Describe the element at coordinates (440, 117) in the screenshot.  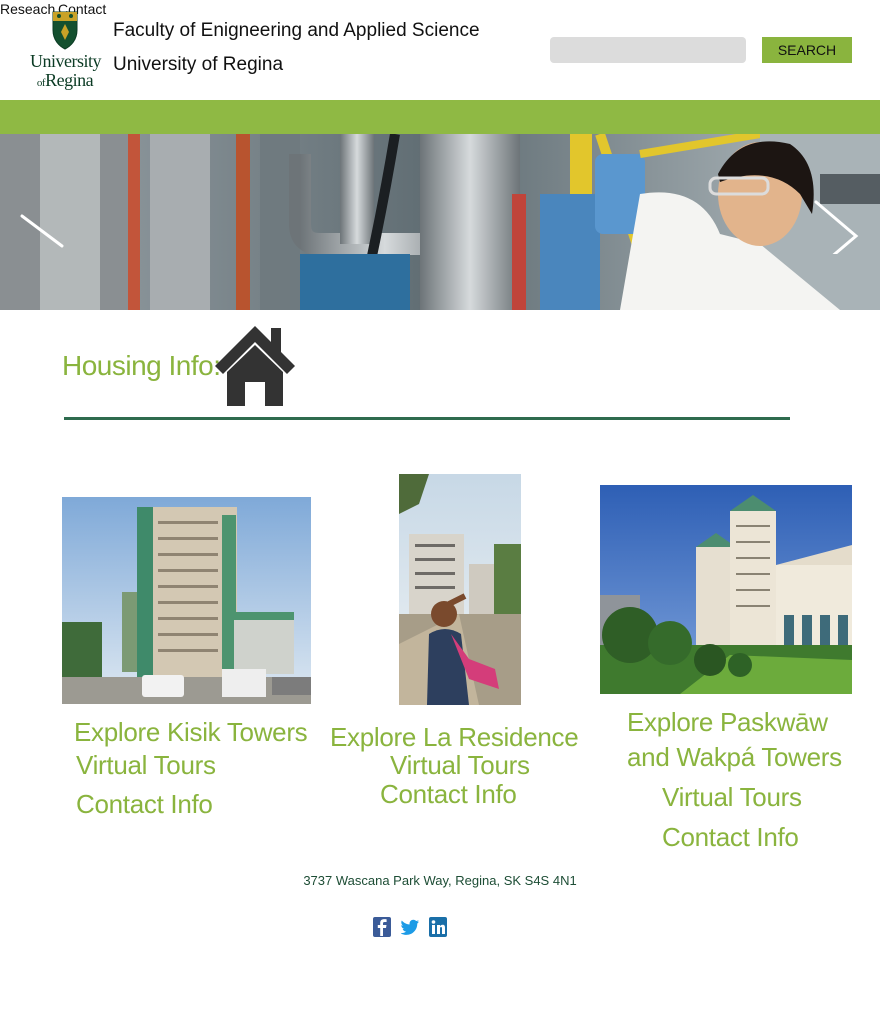
I see `nav-band` at that location.